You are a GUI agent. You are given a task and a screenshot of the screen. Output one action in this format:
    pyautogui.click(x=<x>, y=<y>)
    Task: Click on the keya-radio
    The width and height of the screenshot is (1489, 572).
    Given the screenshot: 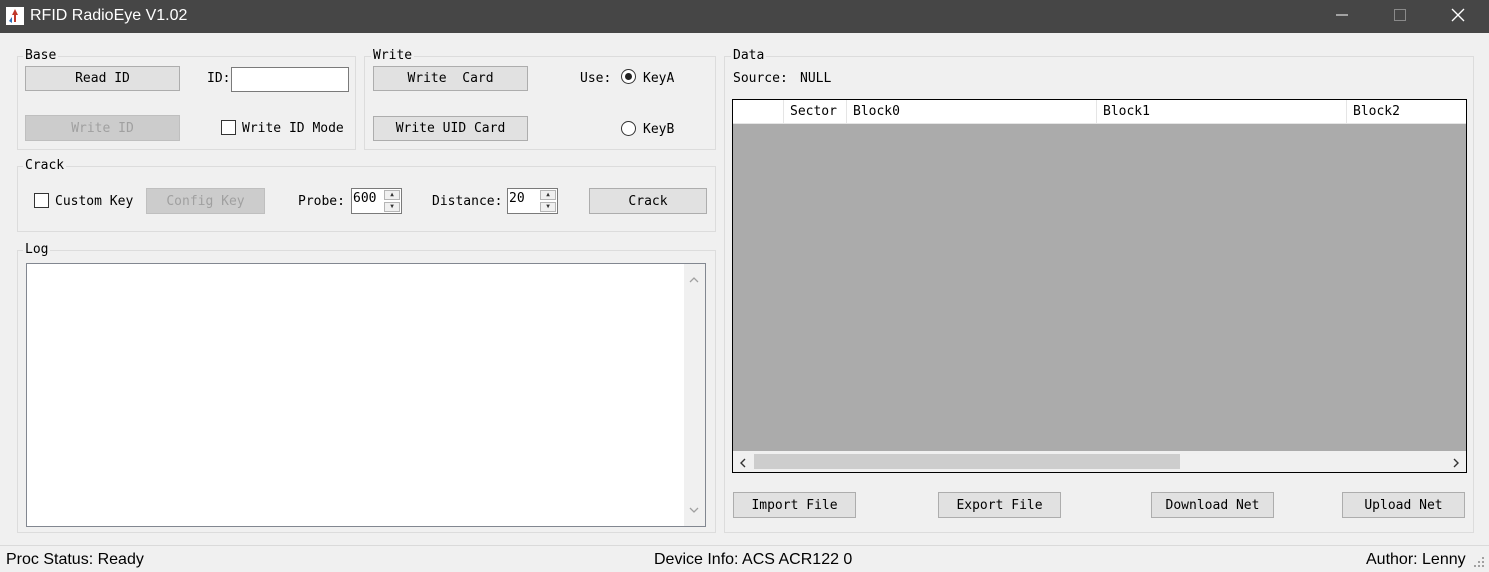 What is the action you would take?
    pyautogui.click(x=628, y=76)
    